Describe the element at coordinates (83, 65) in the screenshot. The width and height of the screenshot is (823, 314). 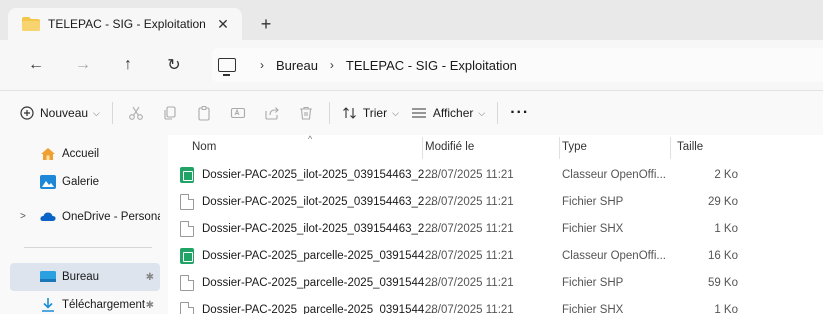
I see `forward-button: →` at that location.